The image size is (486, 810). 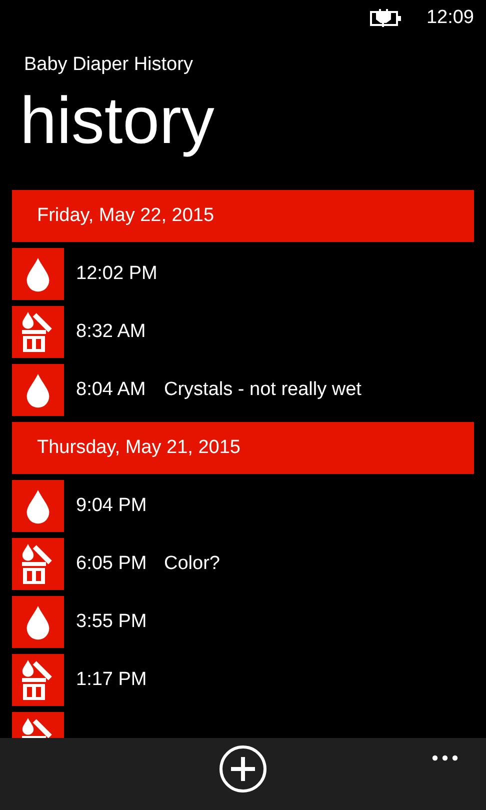 What do you see at coordinates (109, 65) in the screenshot?
I see `app-title: Baby Diaper History` at bounding box center [109, 65].